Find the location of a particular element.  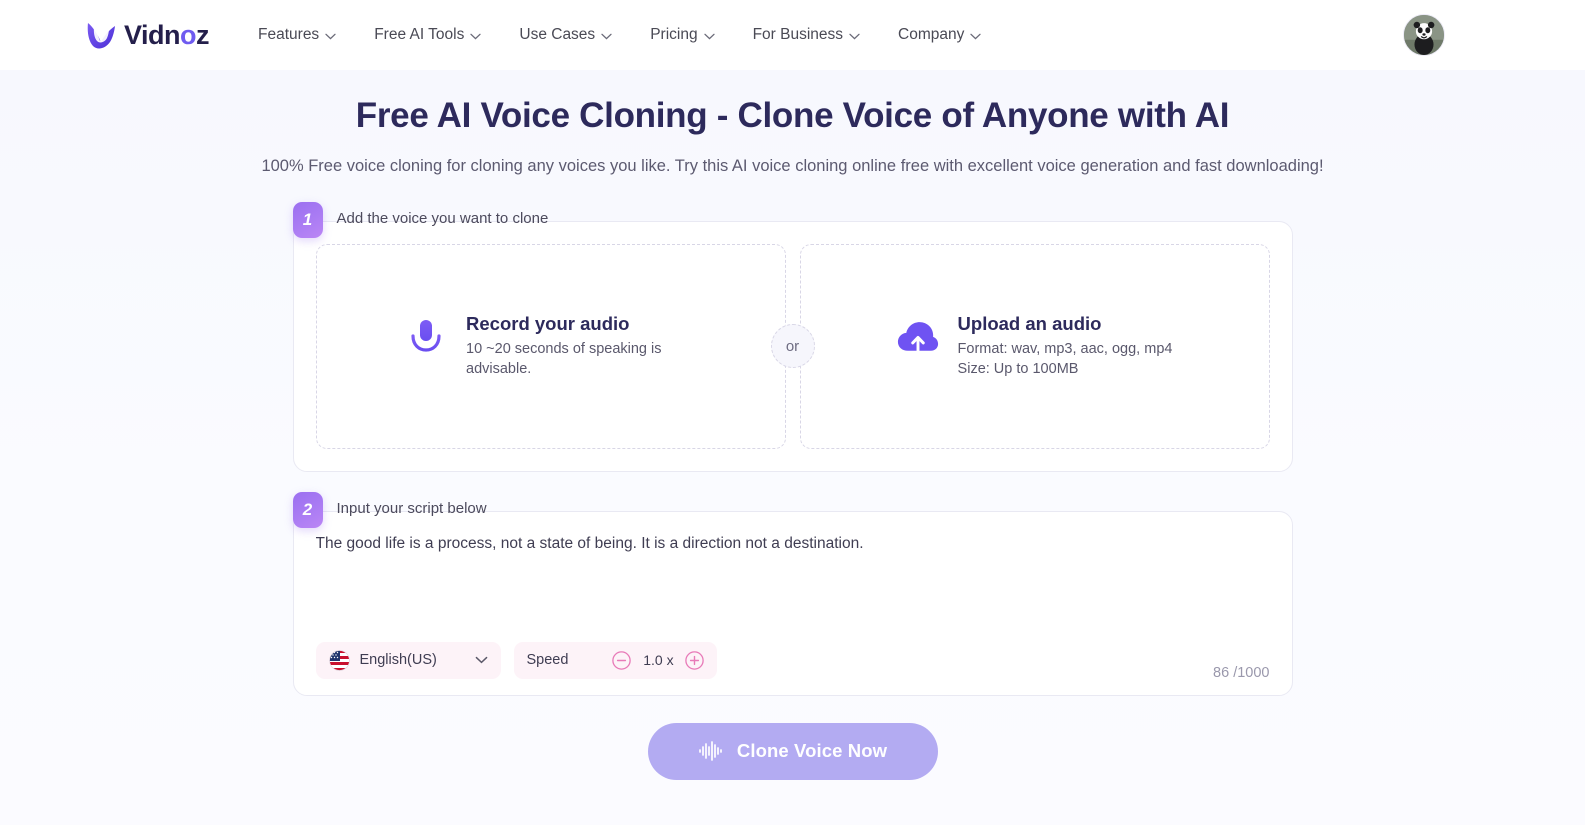

nav-label: Company is located at coordinates (931, 34).